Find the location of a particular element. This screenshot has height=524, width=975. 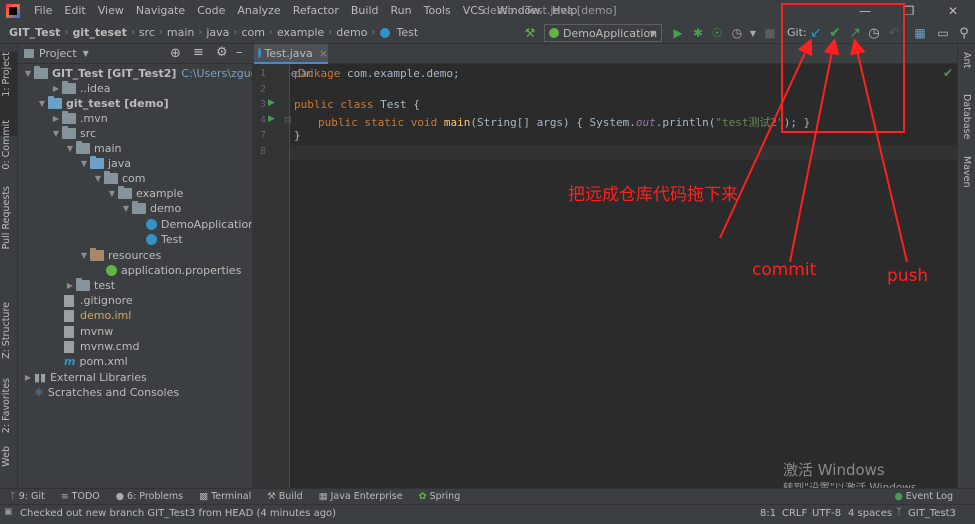

toolwindow-build: ⚒ Build is located at coordinates (284, 496).